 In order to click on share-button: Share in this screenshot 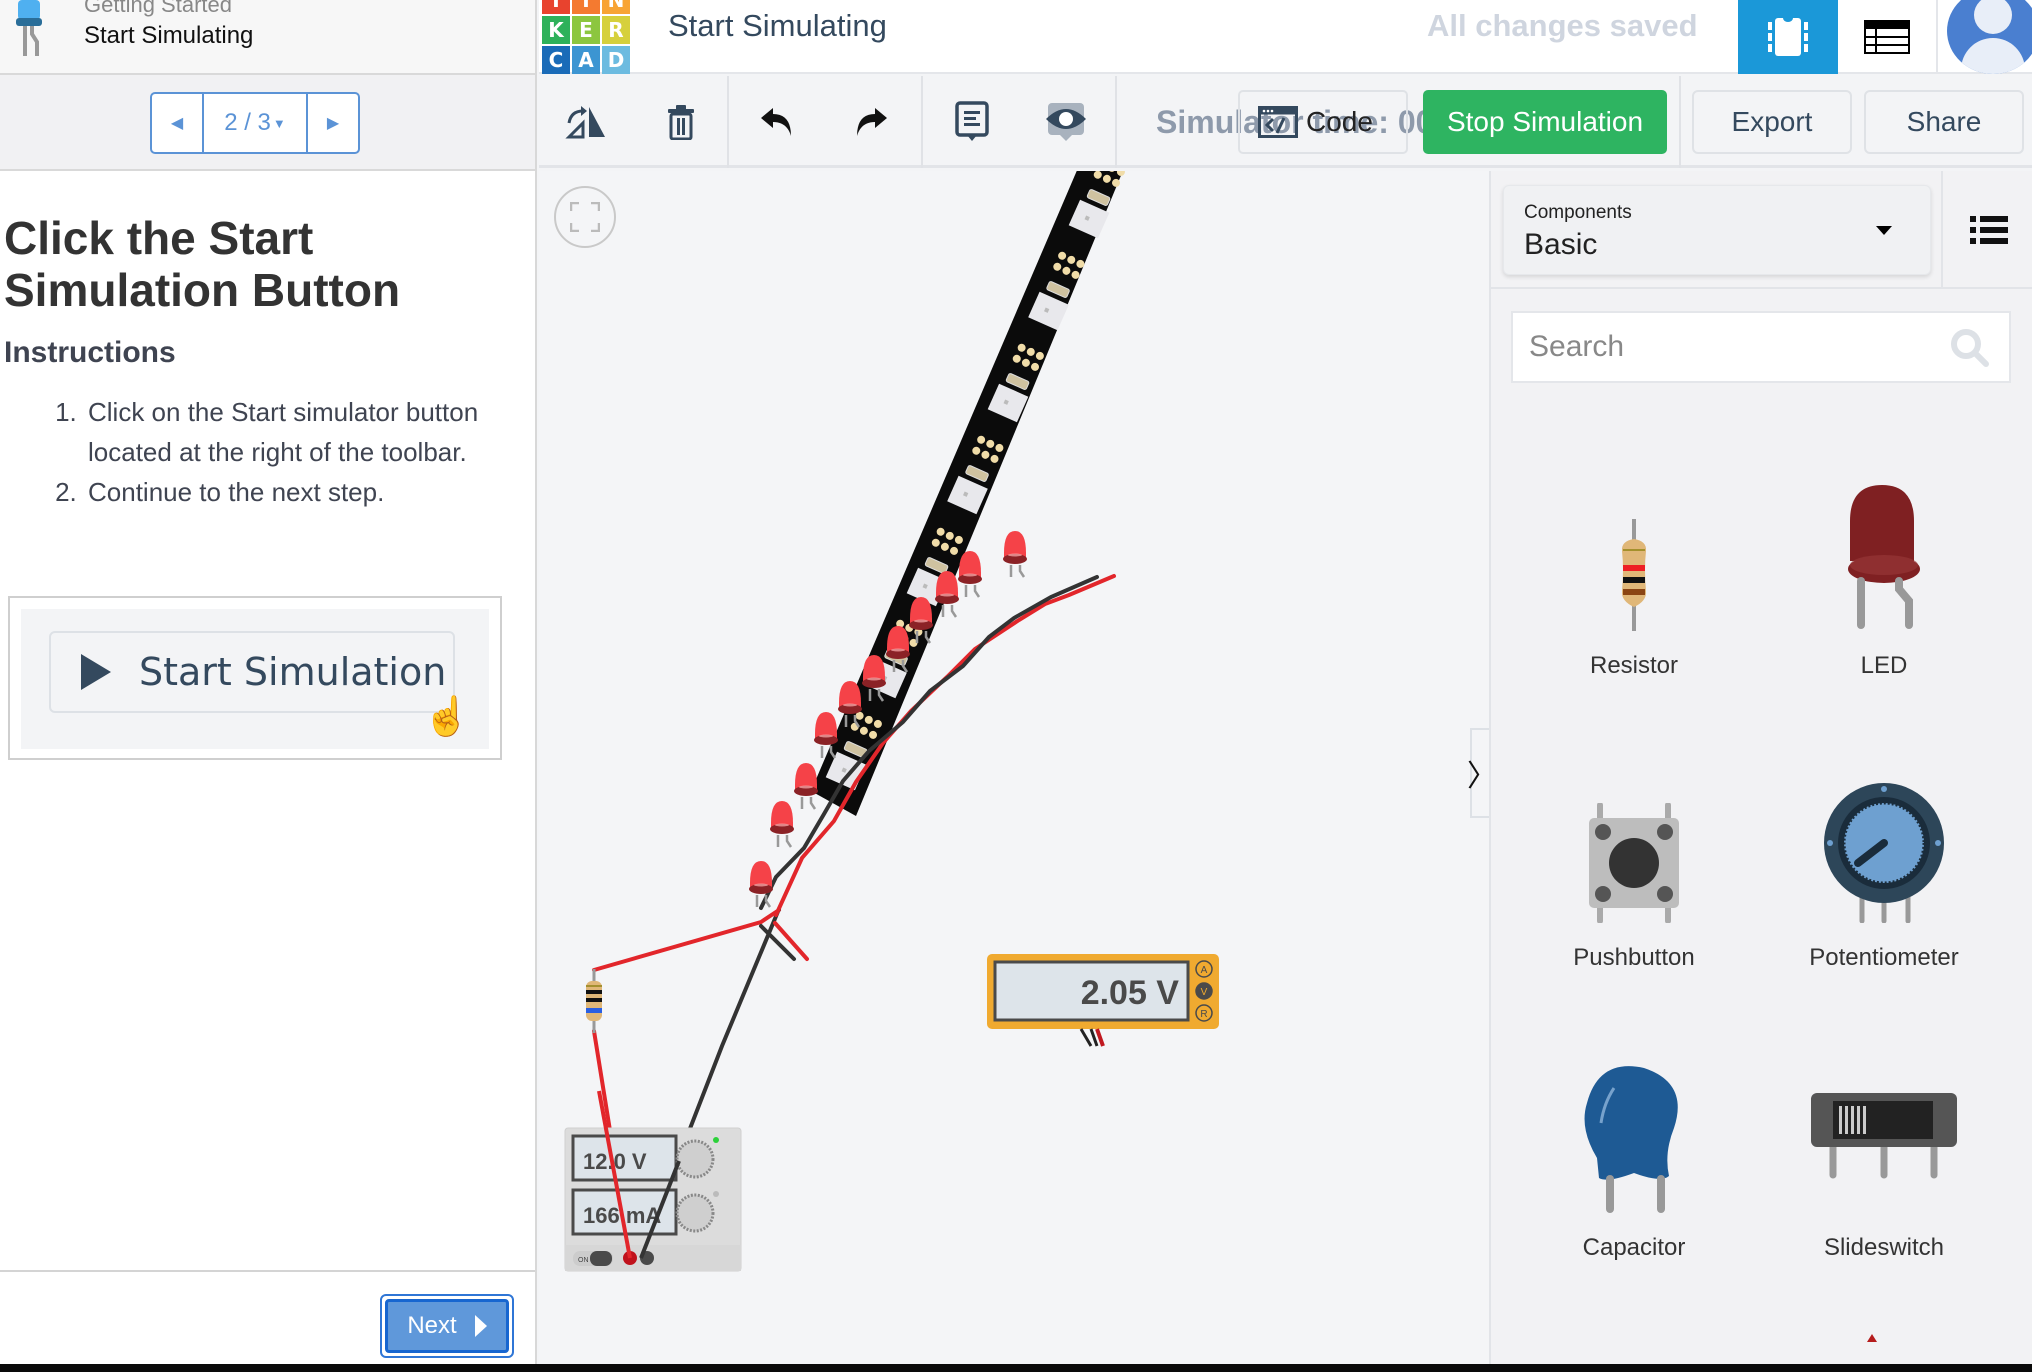, I will do `click(1944, 122)`.